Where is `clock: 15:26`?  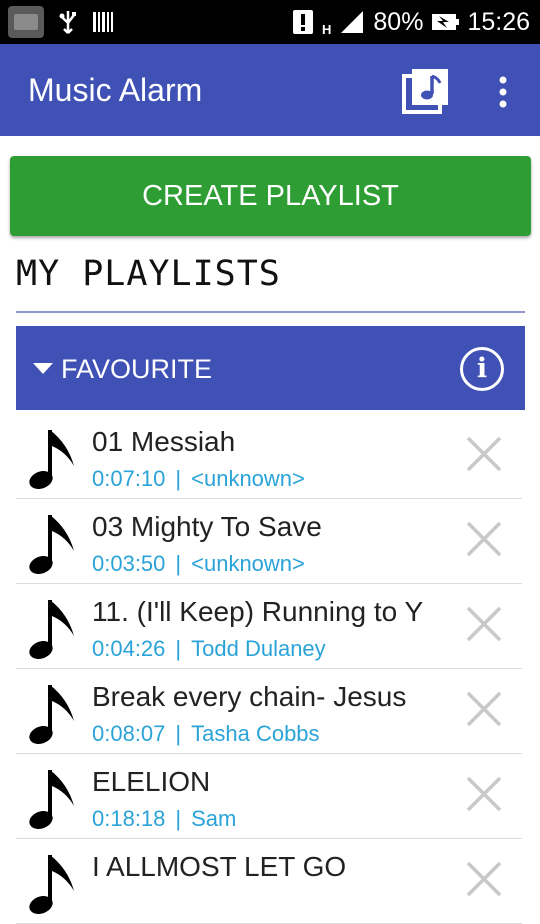 clock: 15:26 is located at coordinates (498, 21).